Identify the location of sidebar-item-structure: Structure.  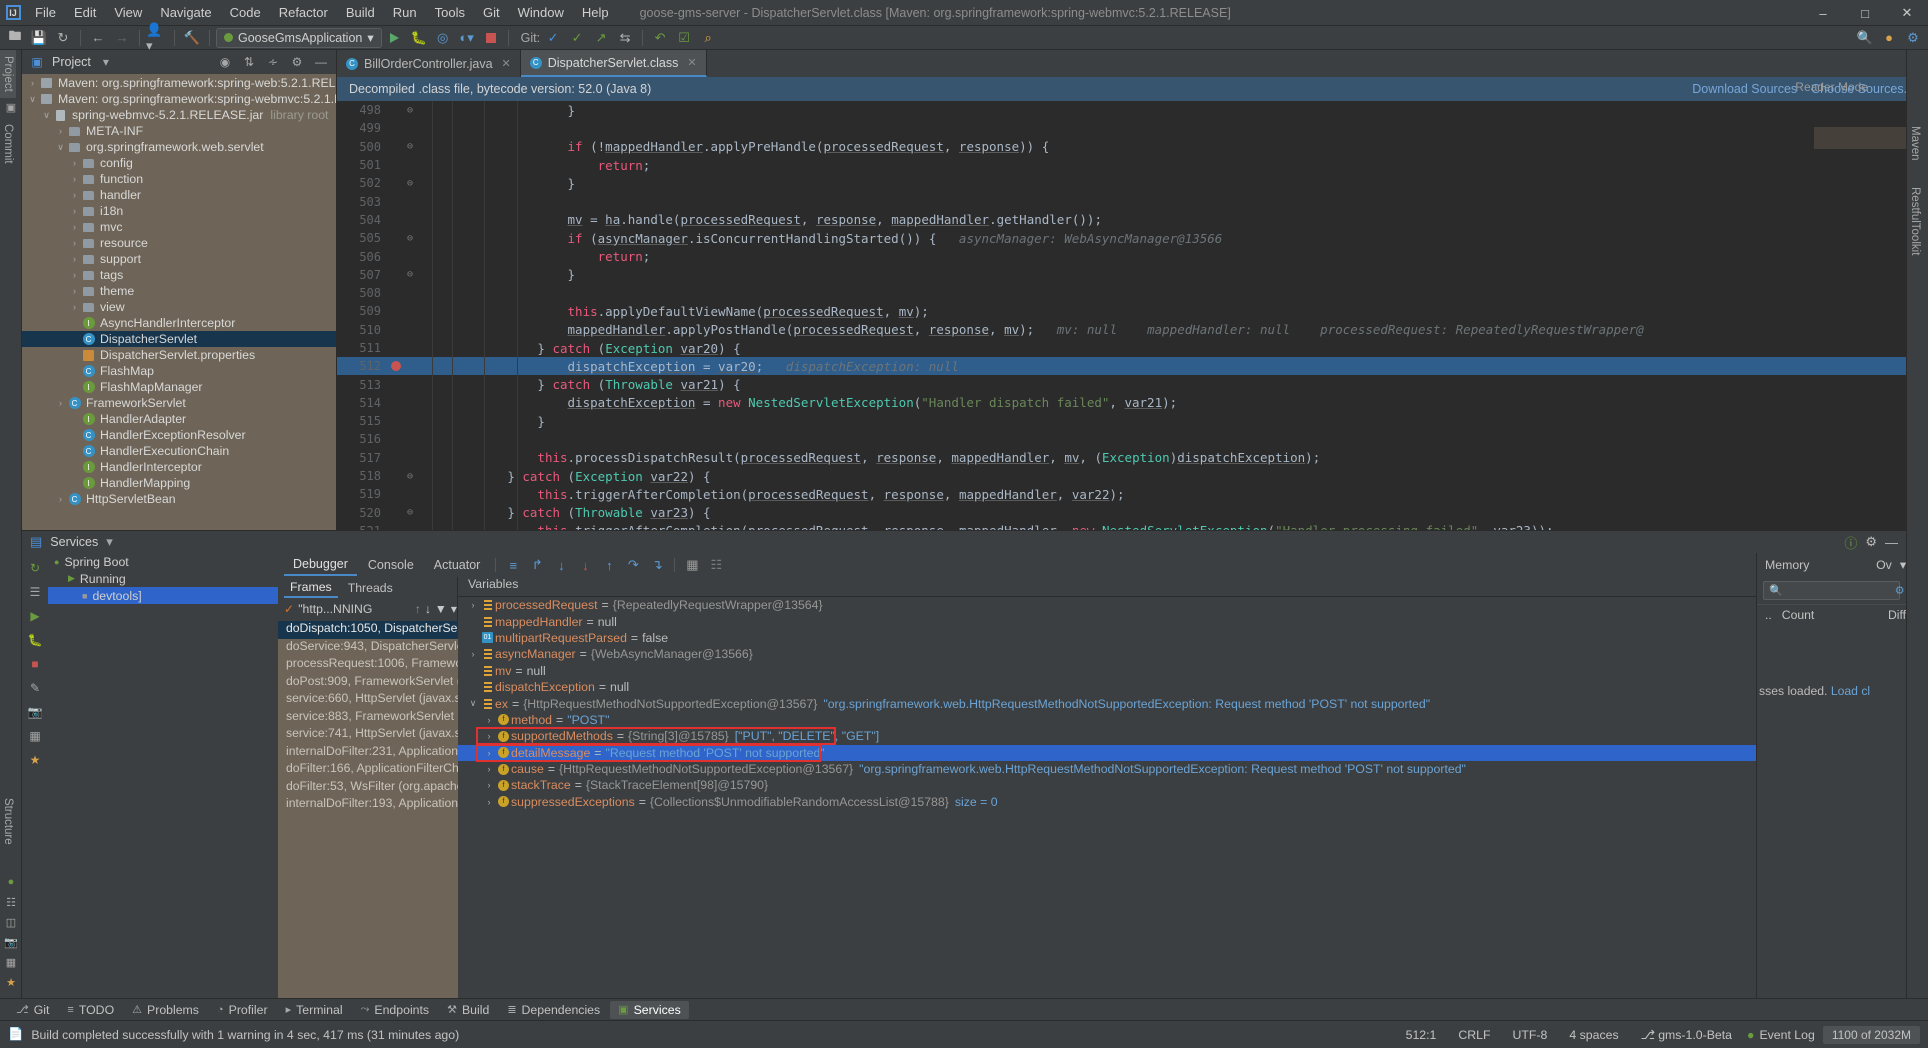
(8, 832).